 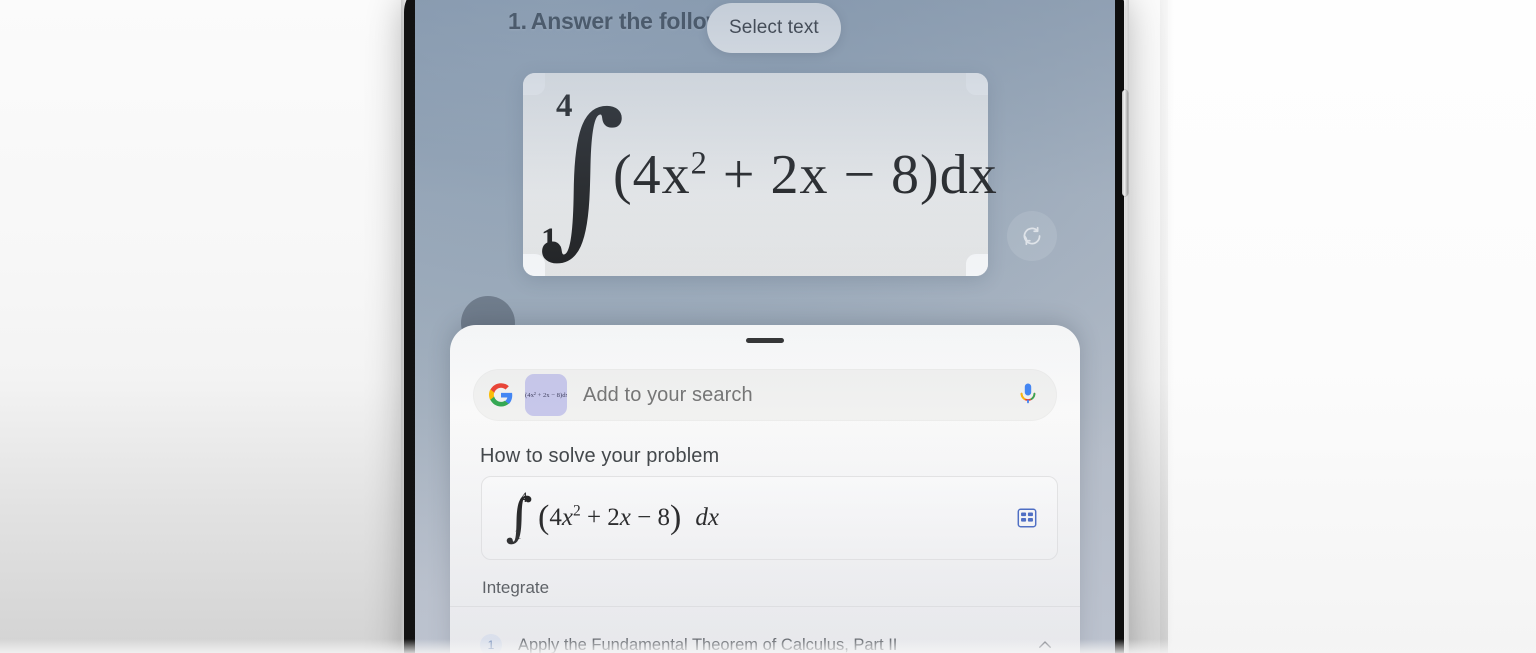 I want to click on result-var1: x, so click(x=567, y=517).